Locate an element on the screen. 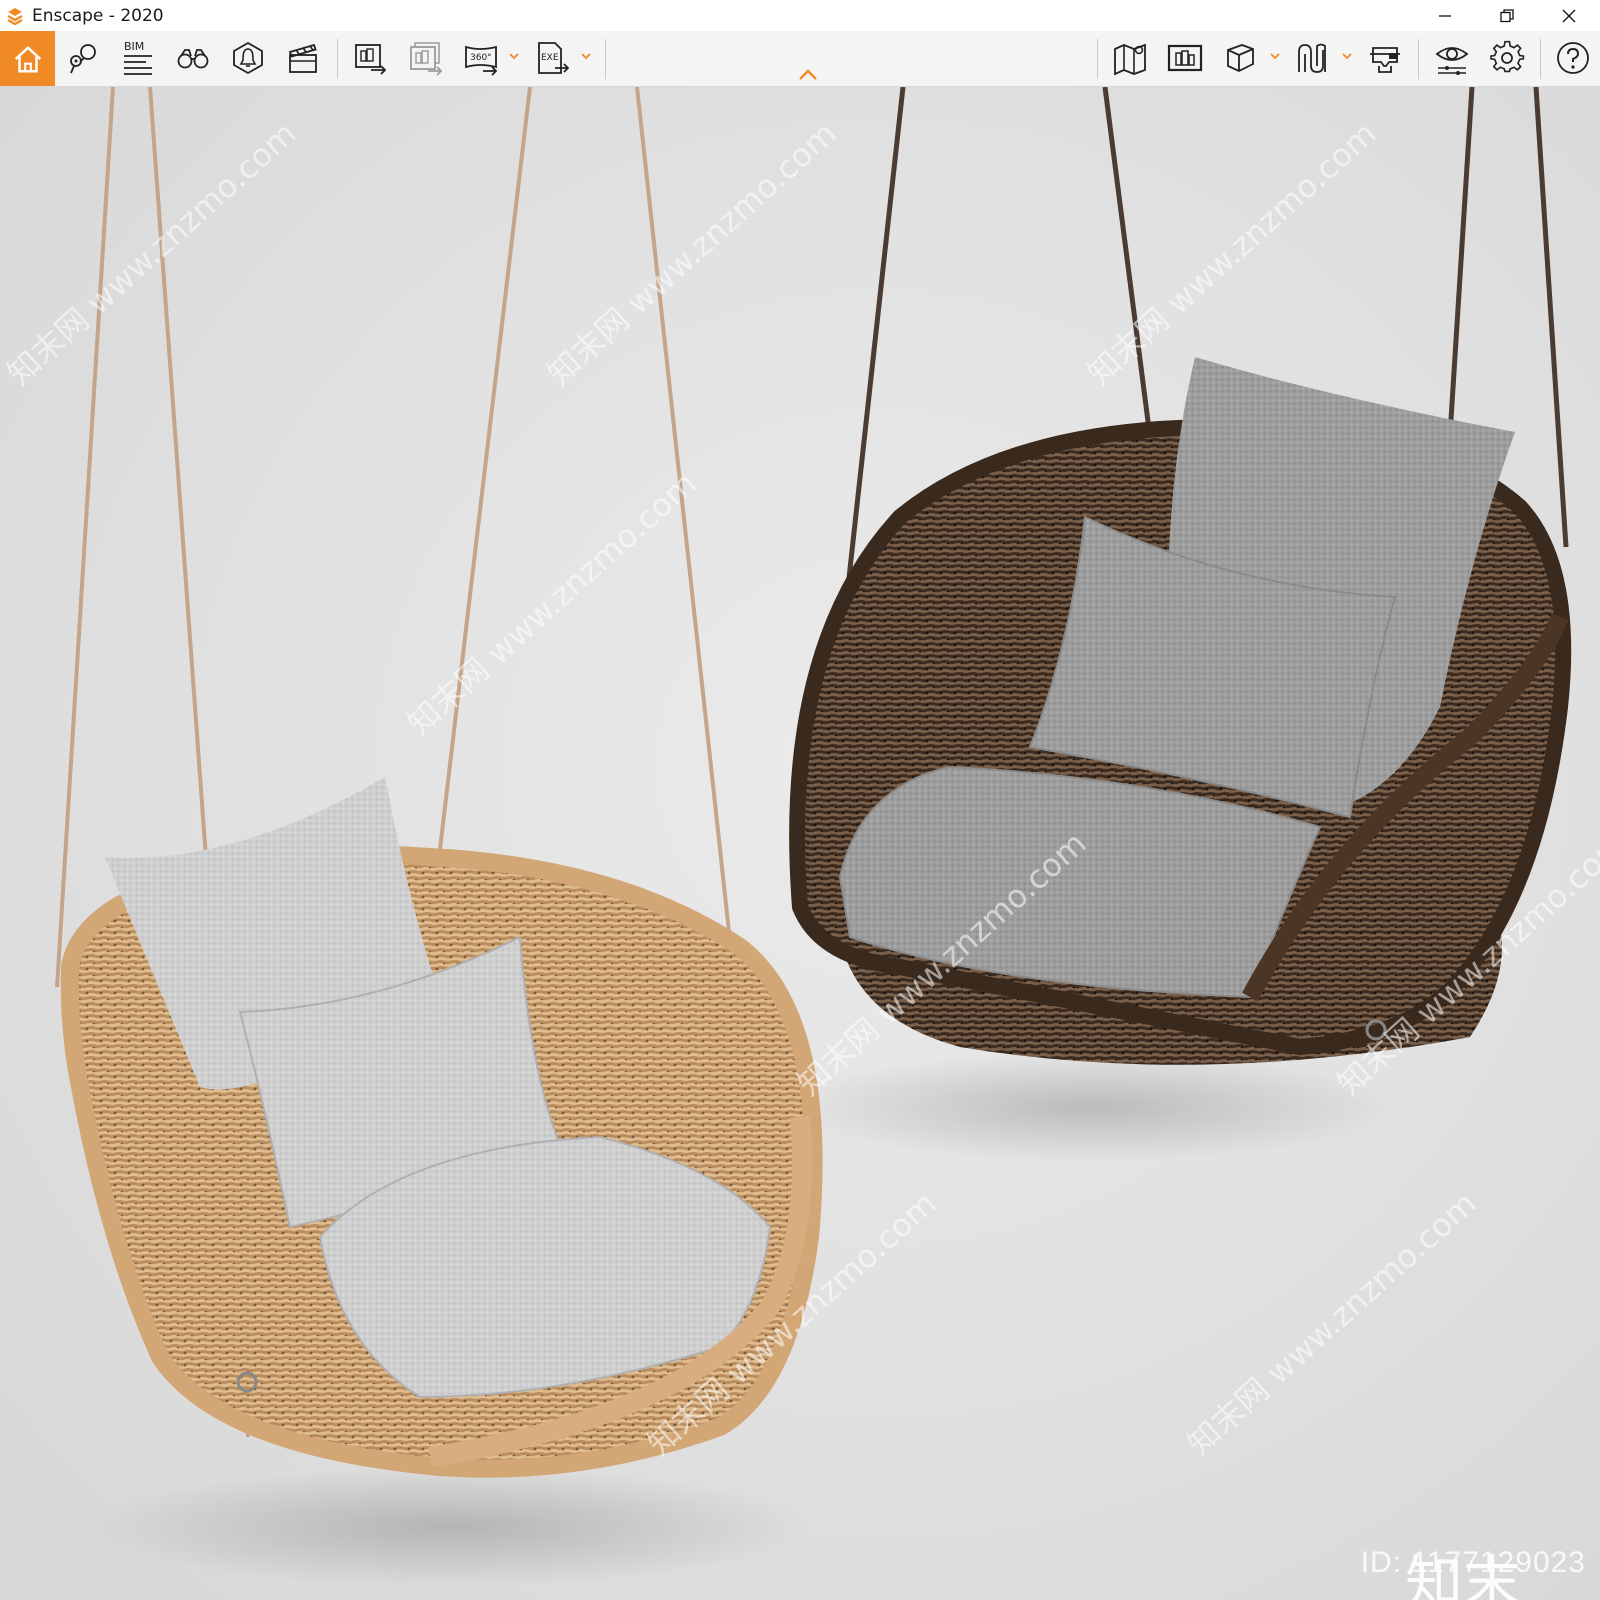 This screenshot has height=1600, width=1600. restore-button is located at coordinates (1507, 15).